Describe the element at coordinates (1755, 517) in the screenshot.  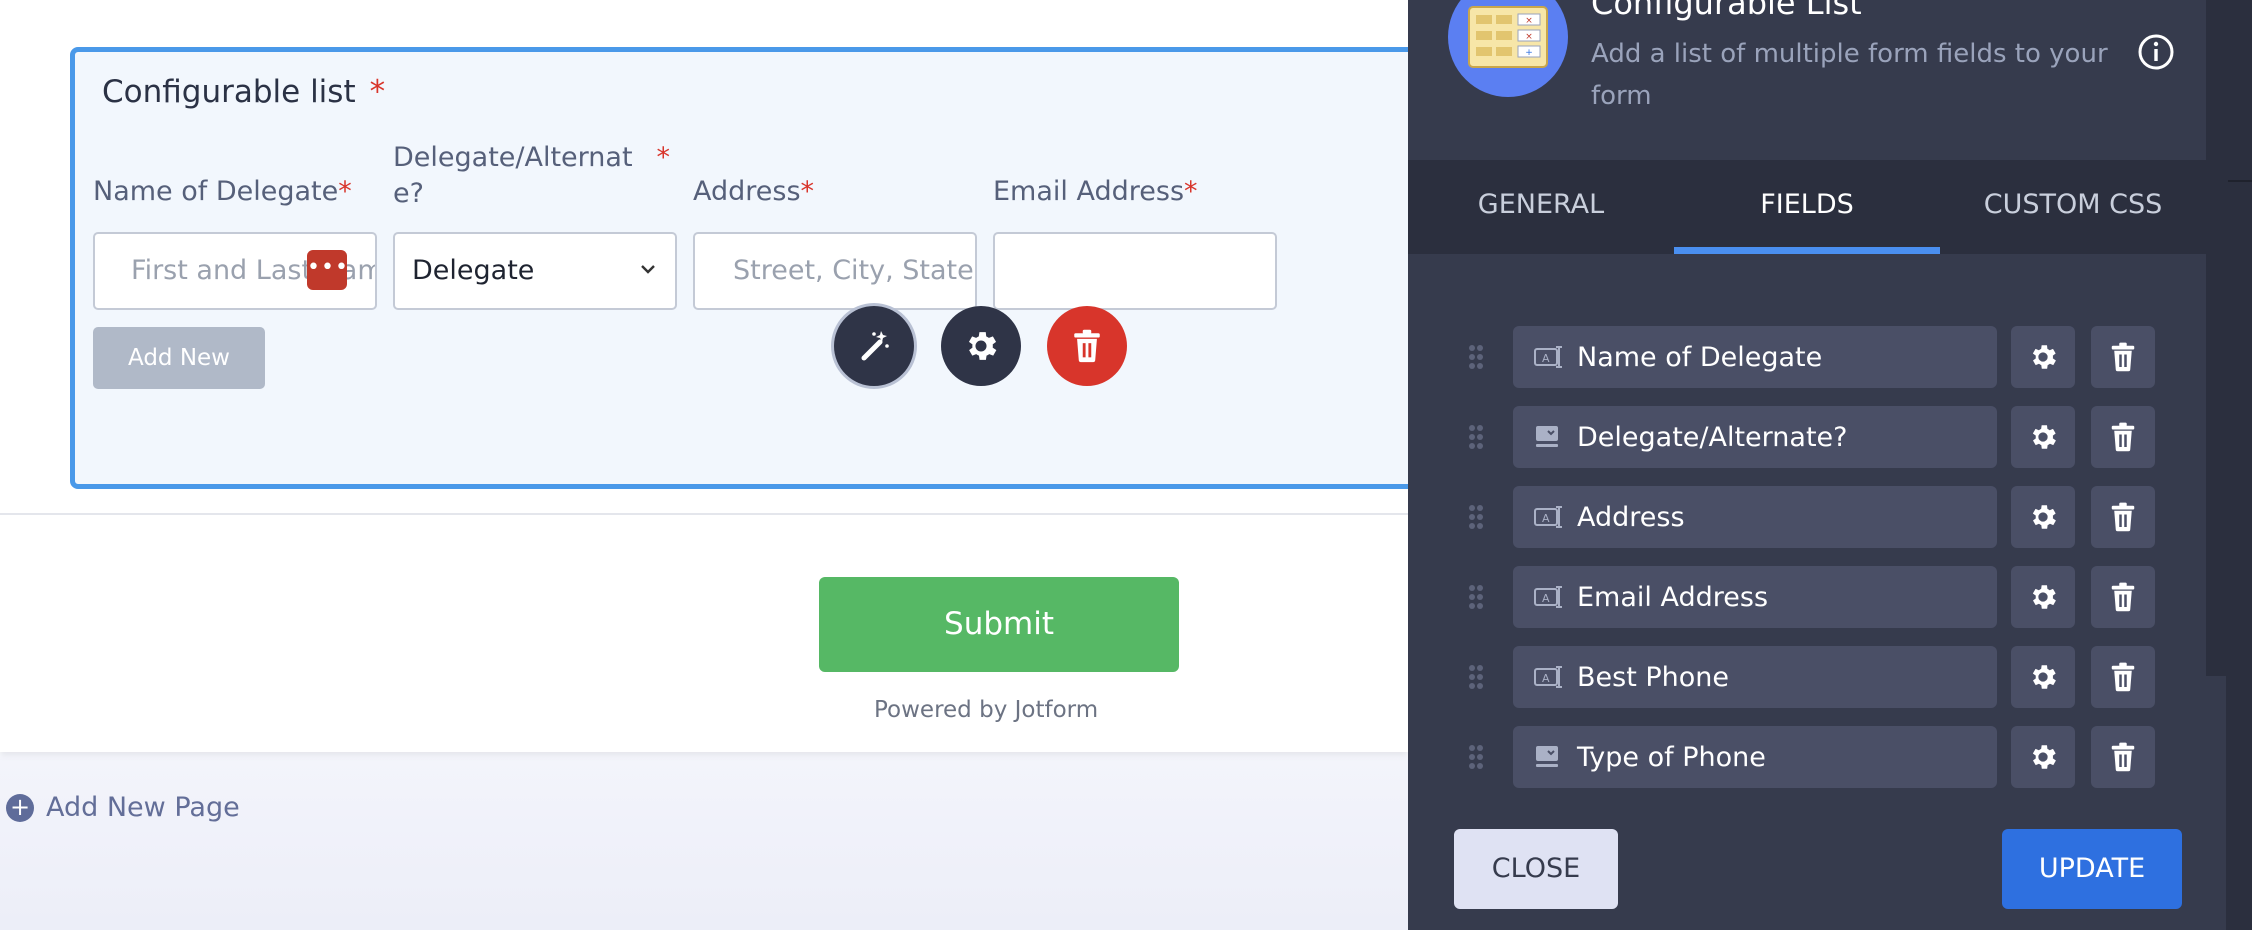
I see `field-pill: A Address` at that location.